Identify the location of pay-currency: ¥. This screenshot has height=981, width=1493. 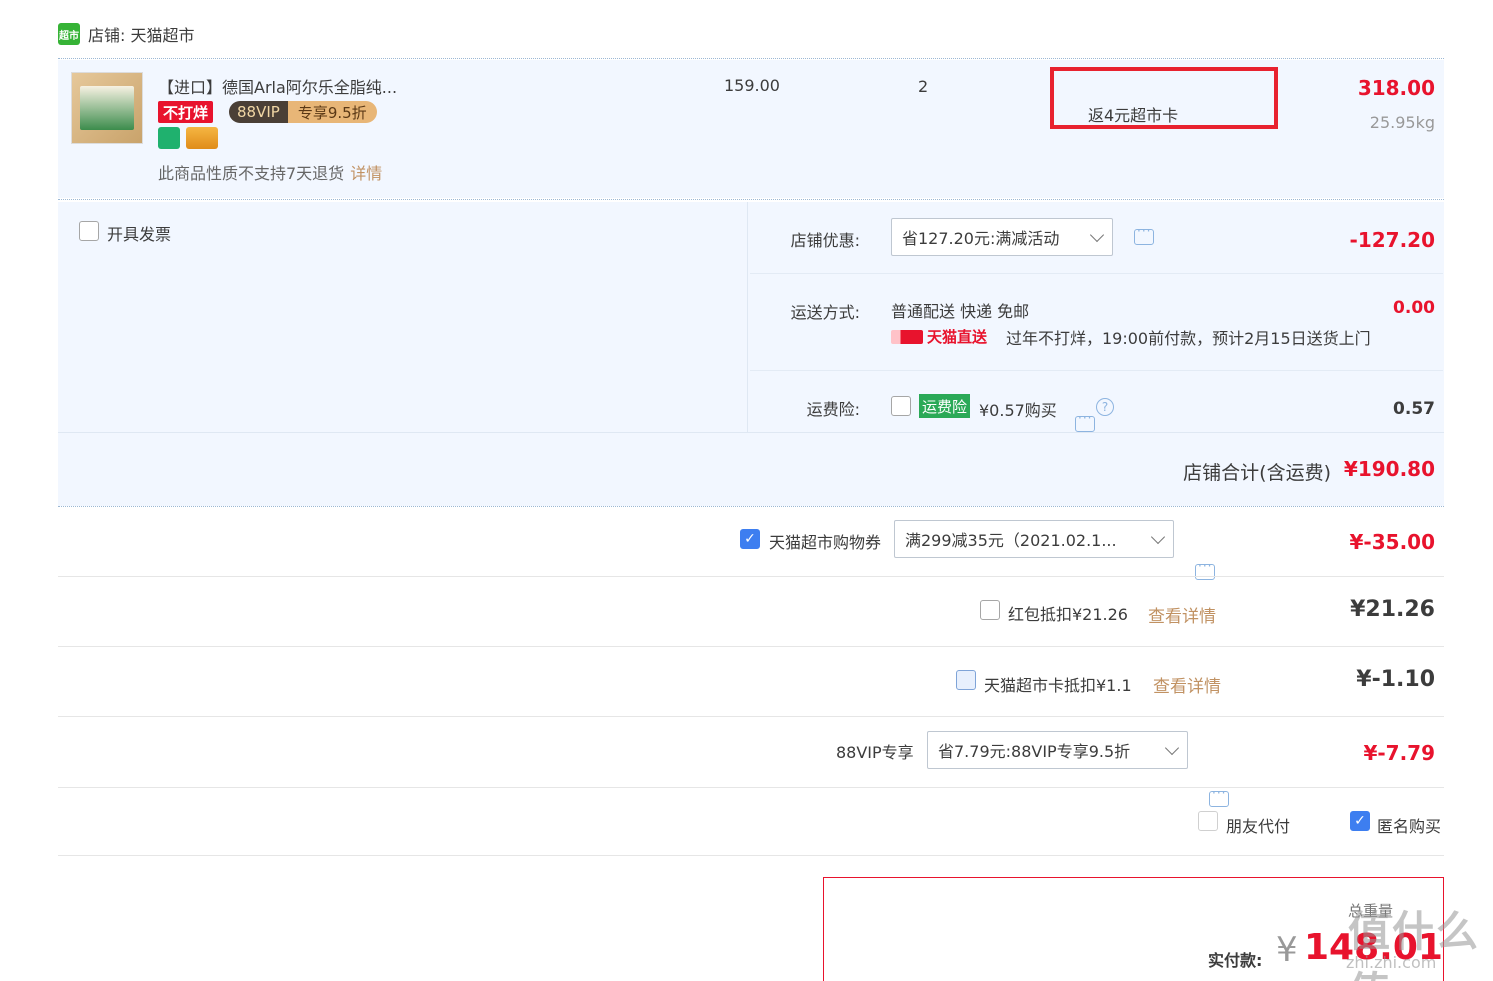
(1287, 950).